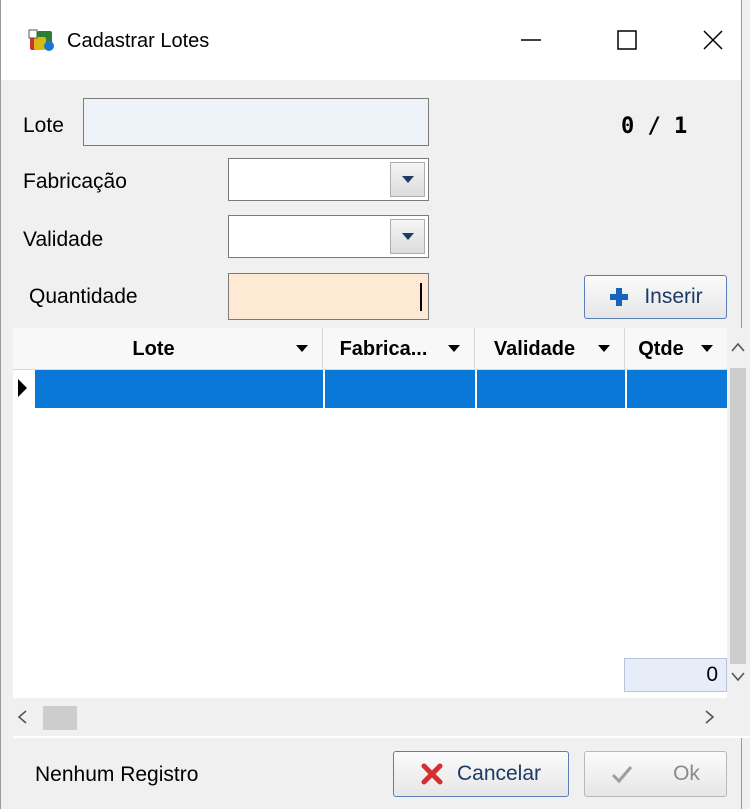 The image size is (750, 809). What do you see at coordinates (738, 347) in the screenshot?
I see `chevron-up-icon` at bounding box center [738, 347].